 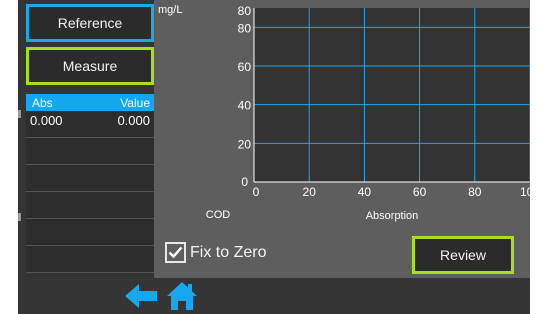 I want to click on table-row: 0.000 0.000, so click(x=90, y=124).